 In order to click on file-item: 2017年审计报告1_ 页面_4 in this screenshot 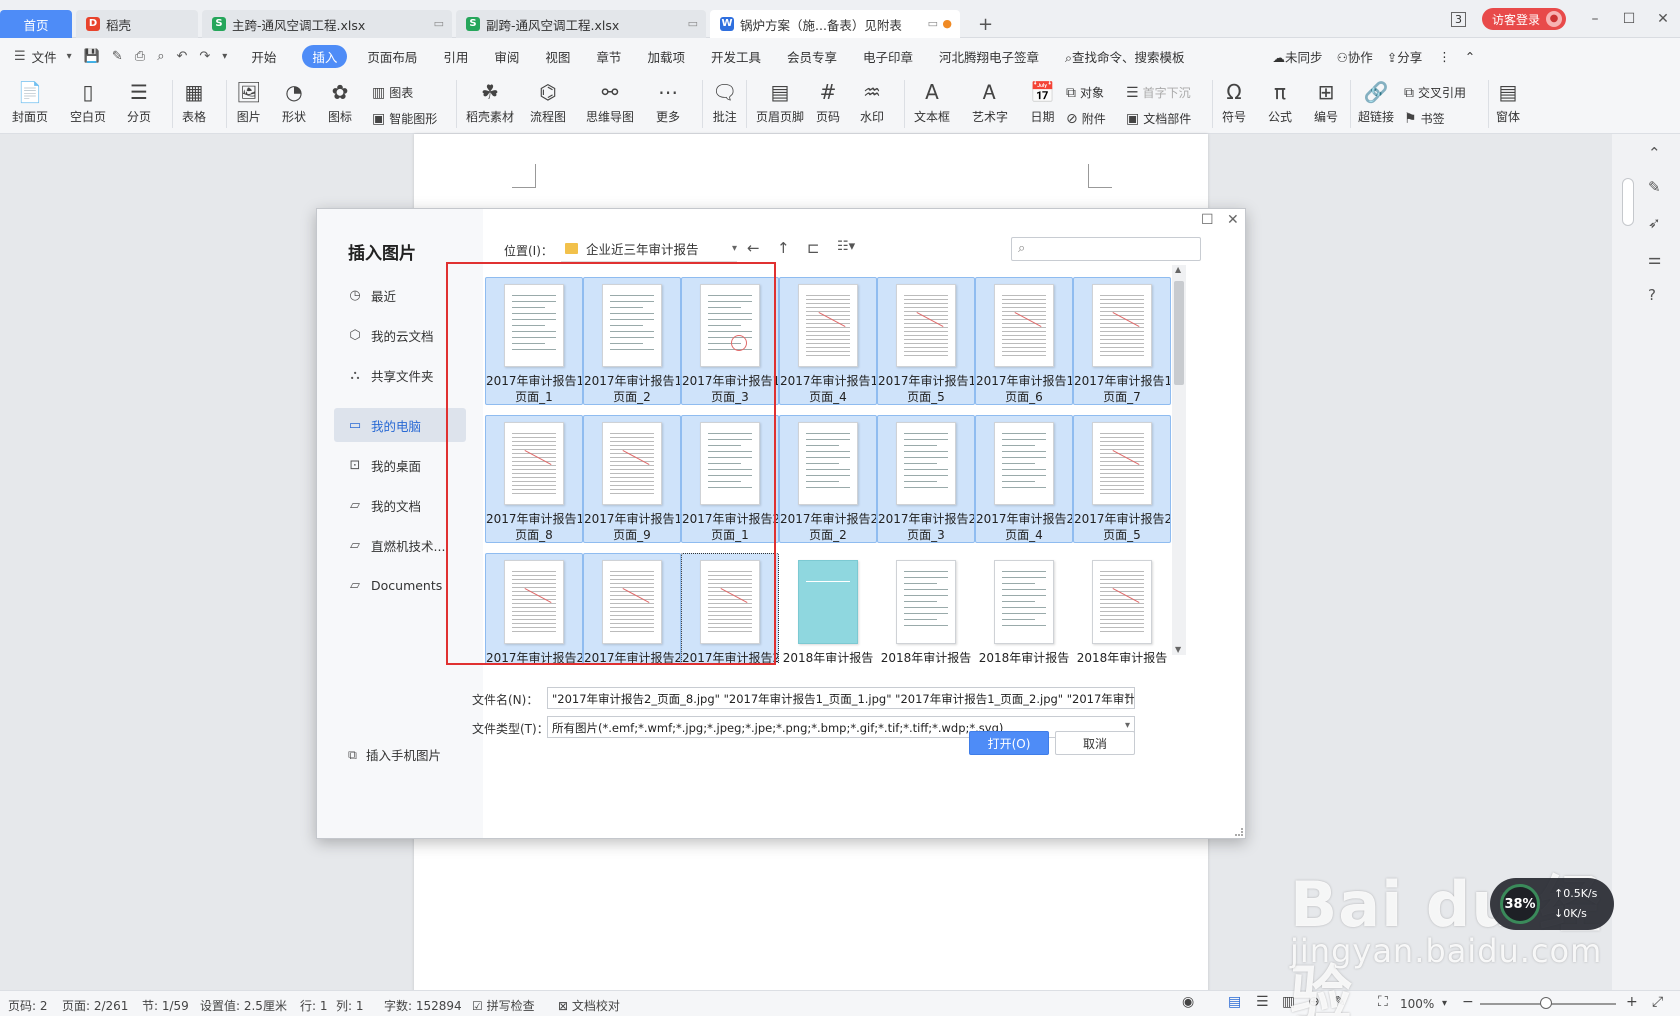, I will do `click(828, 341)`.